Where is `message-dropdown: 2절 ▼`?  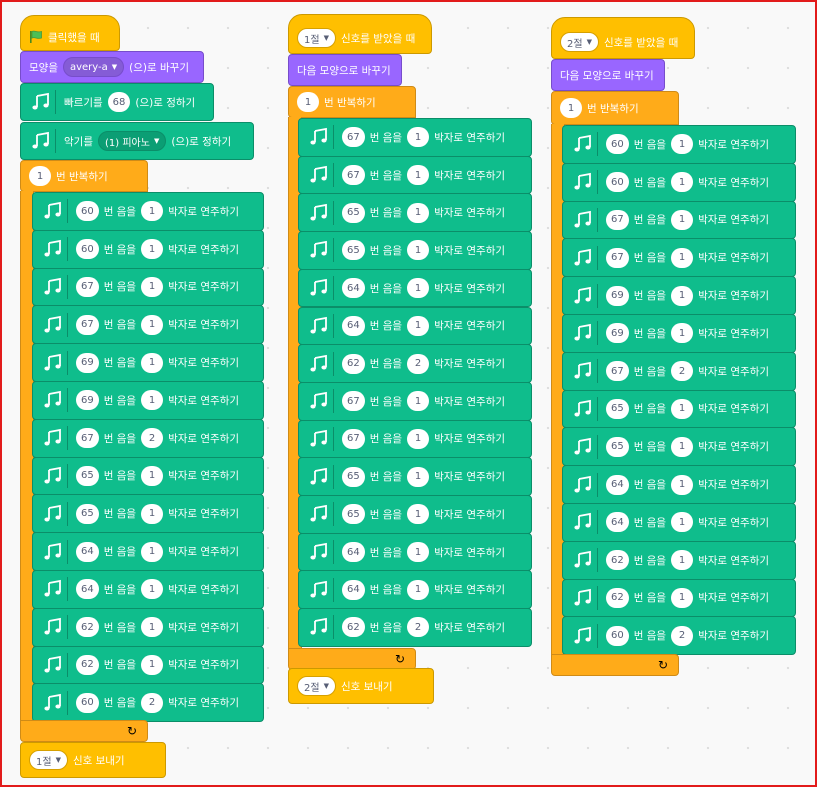
message-dropdown: 2절 ▼ is located at coordinates (579, 42).